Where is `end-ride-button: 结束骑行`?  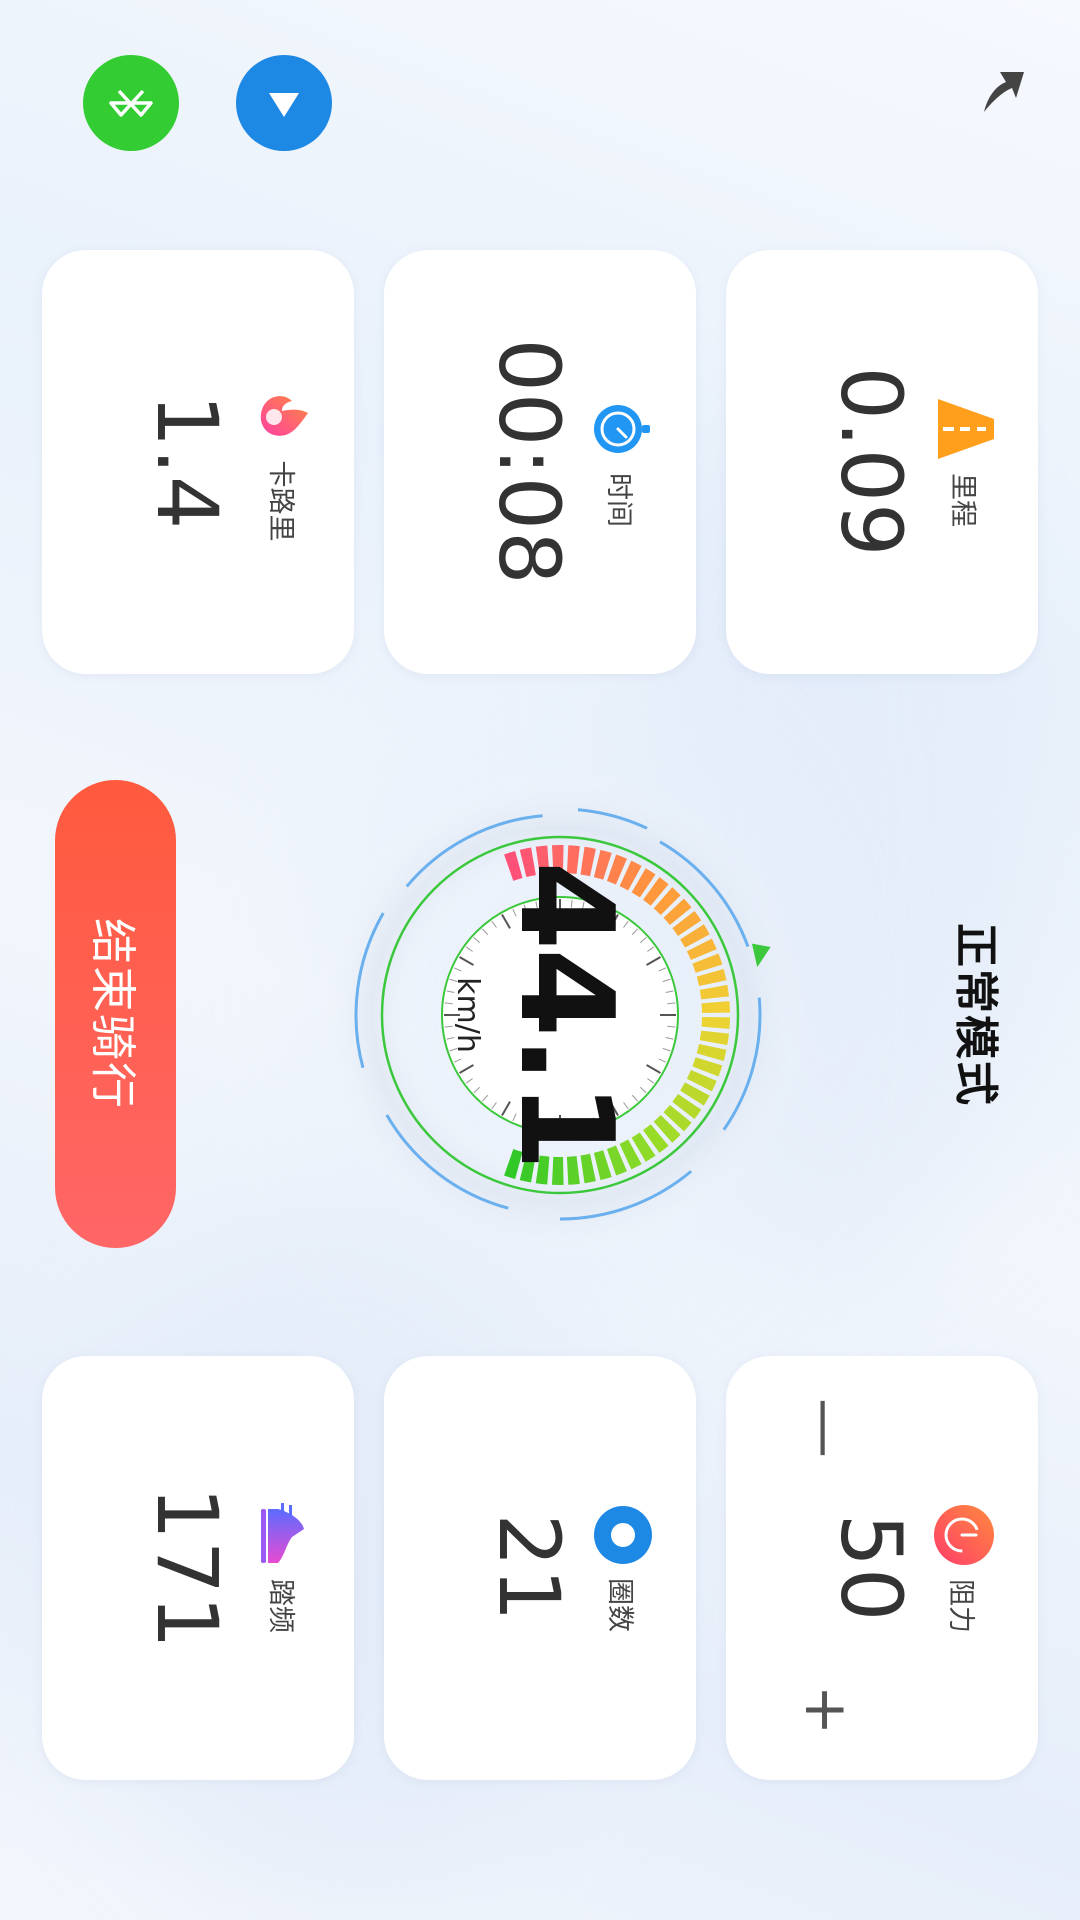
end-ride-button: 结束骑行 is located at coordinates (115, 1014).